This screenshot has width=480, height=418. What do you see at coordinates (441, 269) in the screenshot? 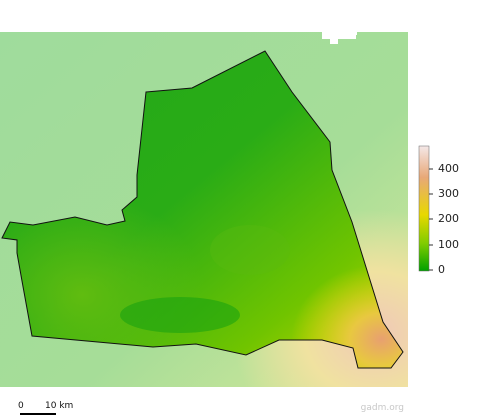
I see `legend-tick-label-0: 0` at bounding box center [441, 269].